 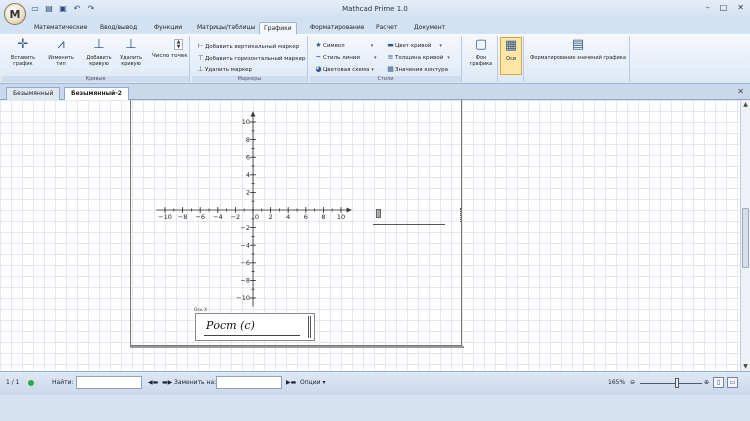 What do you see at coordinates (23, 44) in the screenshot?
I see `insert-plot-icon: ✛` at bounding box center [23, 44].